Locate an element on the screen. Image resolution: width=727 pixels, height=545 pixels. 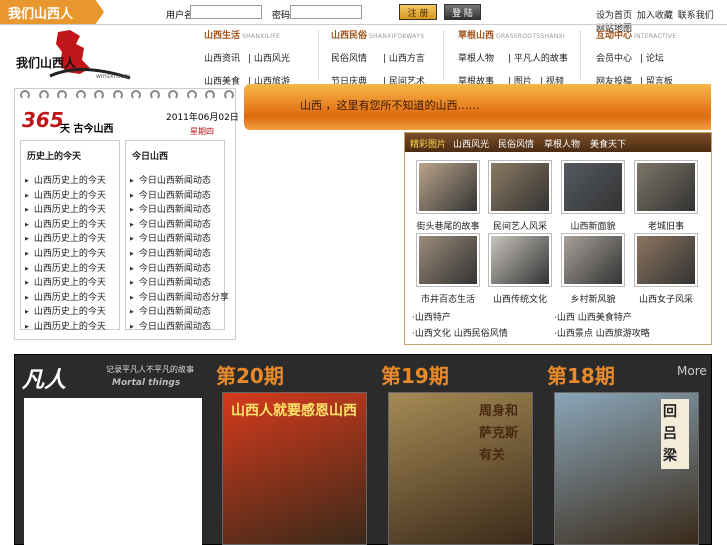
top-link-contact: 联系我们 is located at coordinates (696, 16).